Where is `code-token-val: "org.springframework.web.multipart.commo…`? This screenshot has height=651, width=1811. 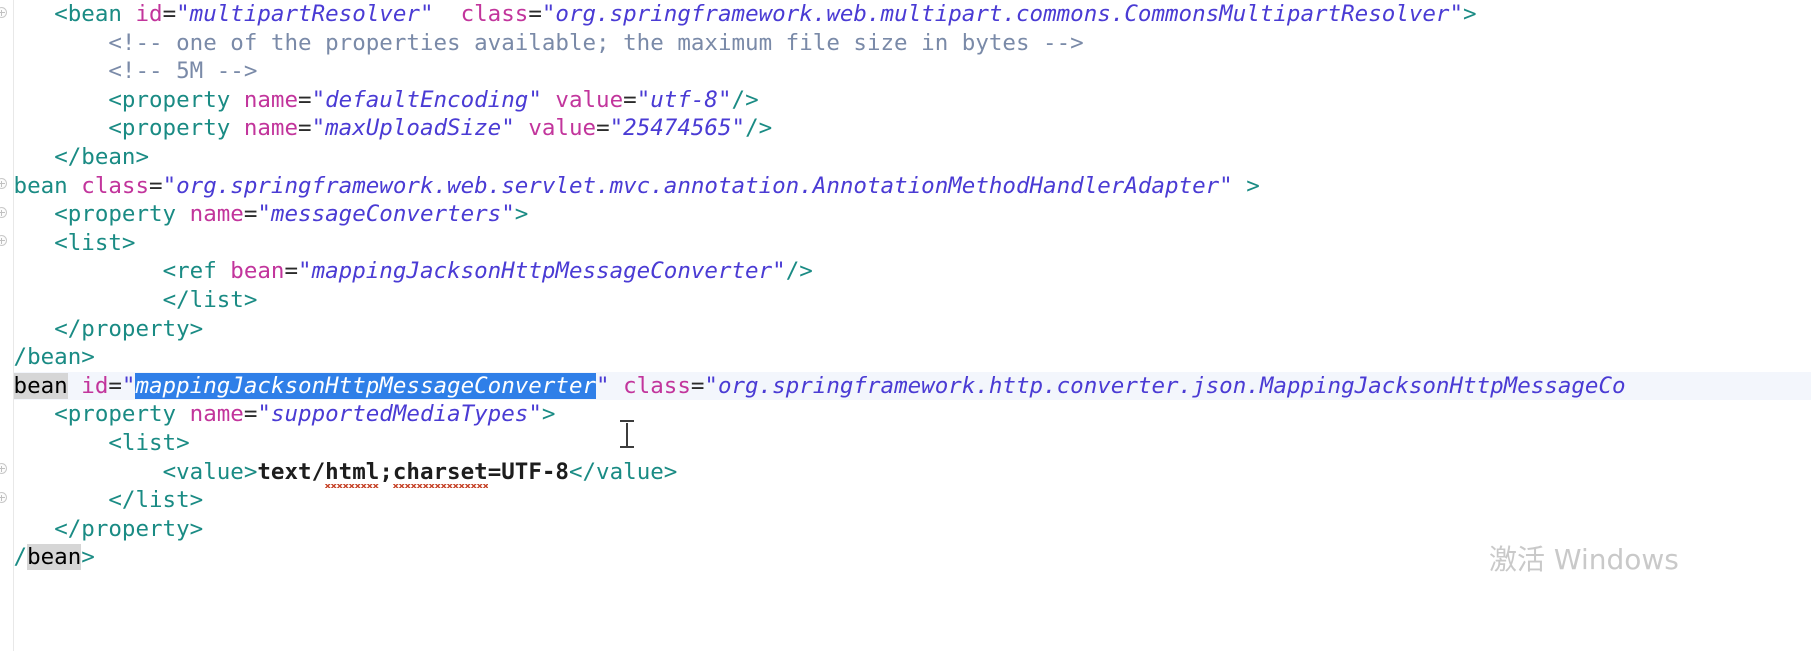 code-token-val: "org.springframework.web.multipart.commo… is located at coordinates (1002, 14).